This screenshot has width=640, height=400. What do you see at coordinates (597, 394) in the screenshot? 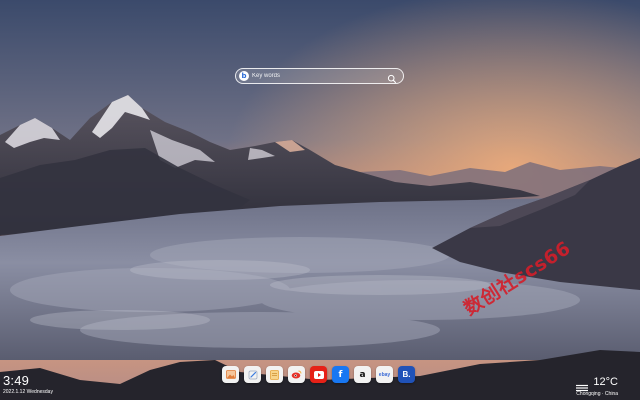
I see `weather-location: Chongqing · China` at bounding box center [597, 394].